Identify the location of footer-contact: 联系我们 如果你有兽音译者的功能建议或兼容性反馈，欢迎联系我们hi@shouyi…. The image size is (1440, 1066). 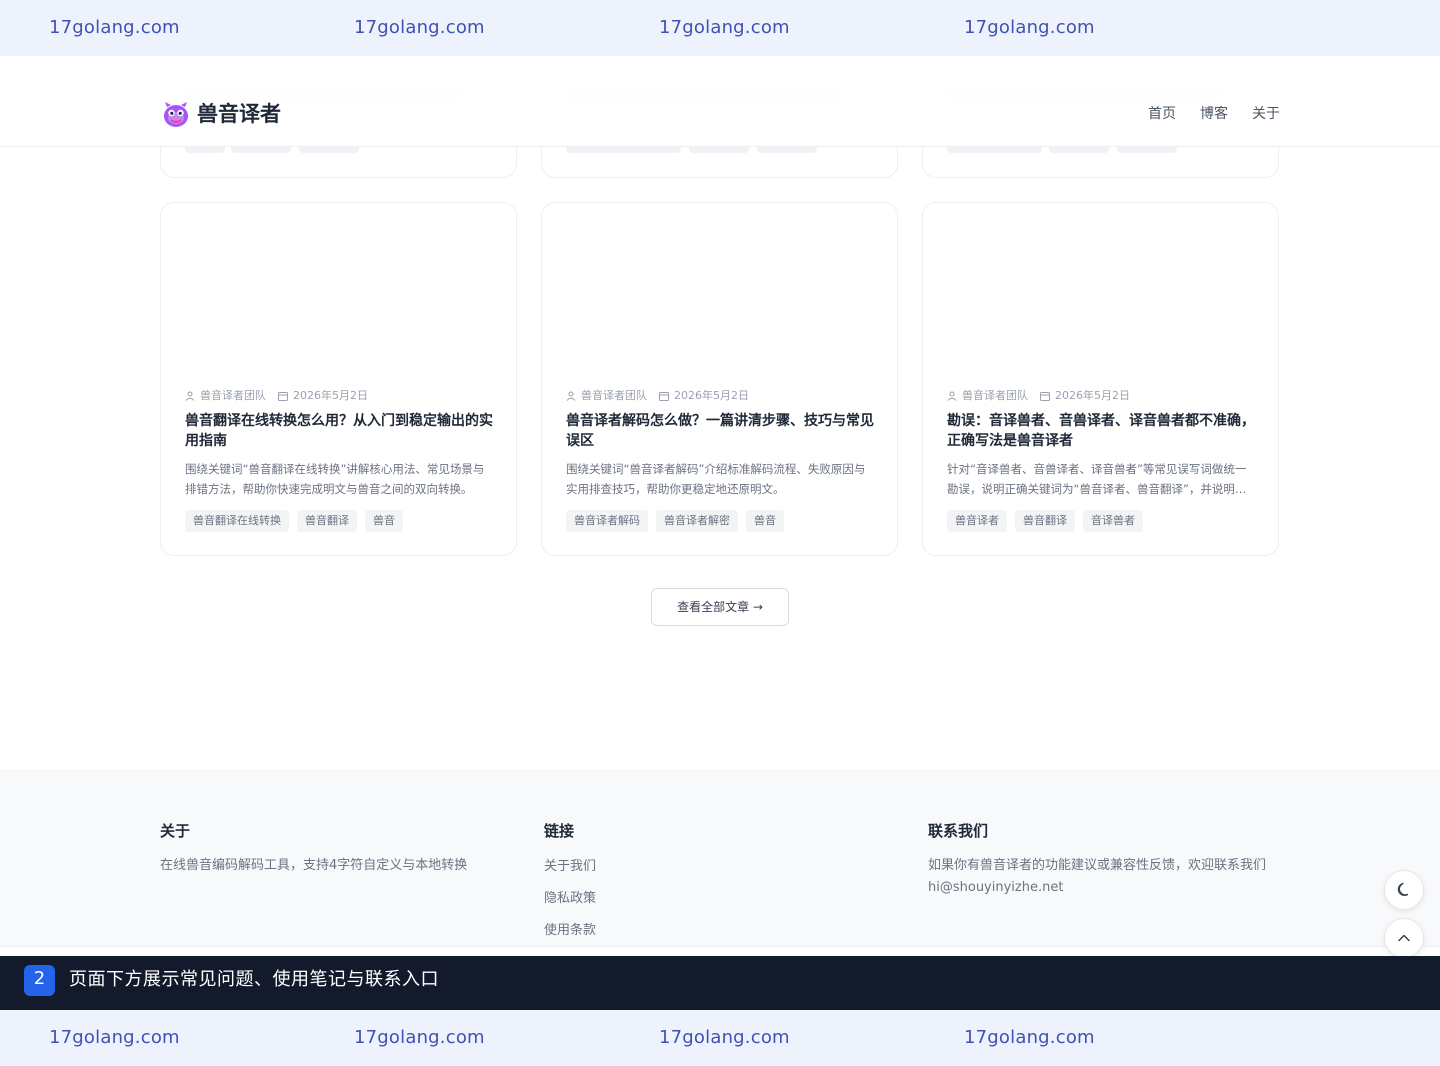
(1104, 860).